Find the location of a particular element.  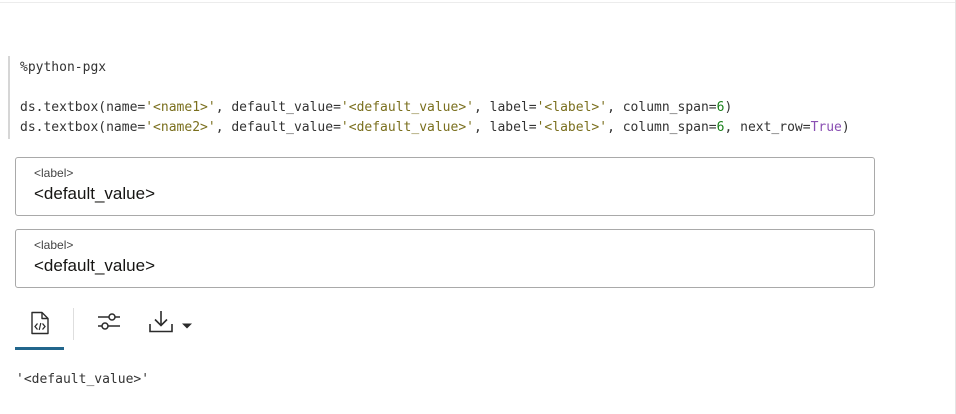

top-divider is located at coordinates (478, 2).